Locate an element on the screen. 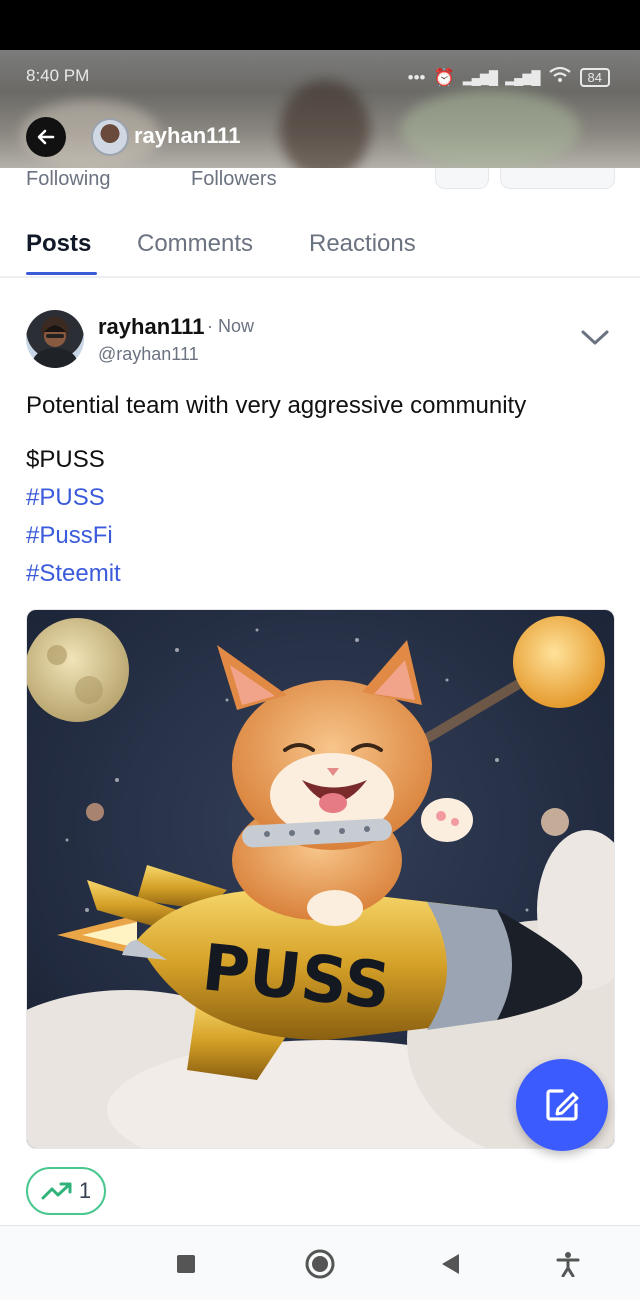 Image resolution: width=640 pixels, height=1300 pixels. active-tab-indicator is located at coordinates (61, 273).